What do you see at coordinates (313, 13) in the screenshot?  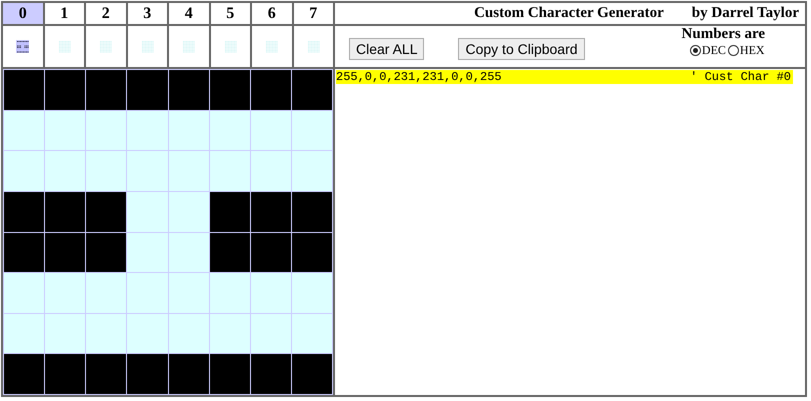 I see `character-tab: 7` at bounding box center [313, 13].